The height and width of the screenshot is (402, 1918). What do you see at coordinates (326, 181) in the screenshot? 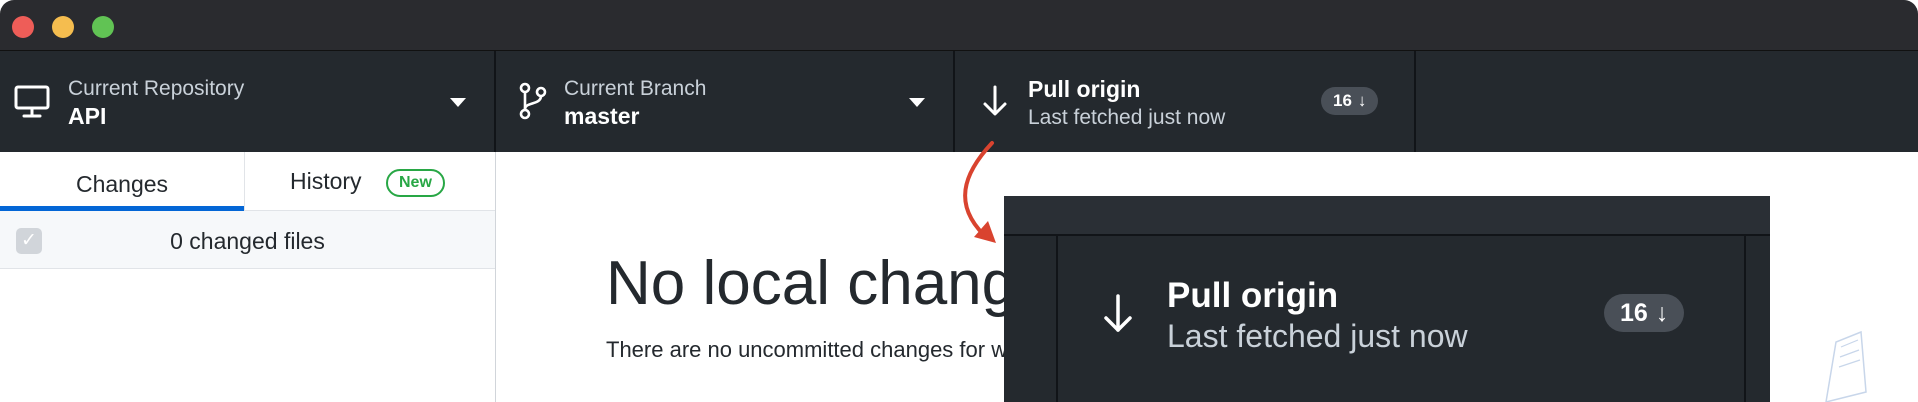
I see `tab-history-label: History` at bounding box center [326, 181].